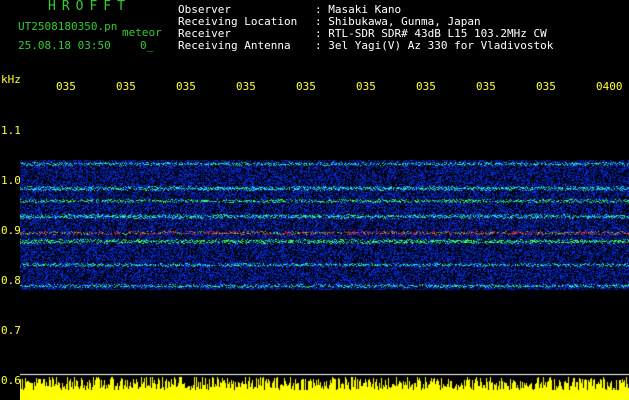 The width and height of the screenshot is (629, 400). What do you see at coordinates (147, 45) in the screenshot?
I see `counter: 0_` at bounding box center [147, 45].